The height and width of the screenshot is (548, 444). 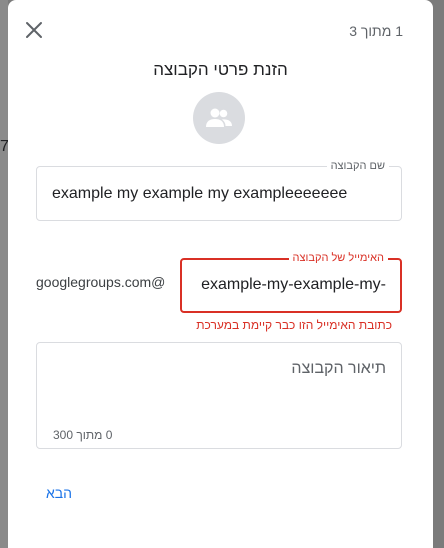 I want to click on email-domain-suffix: googlegroups.com@, so click(x=101, y=282).